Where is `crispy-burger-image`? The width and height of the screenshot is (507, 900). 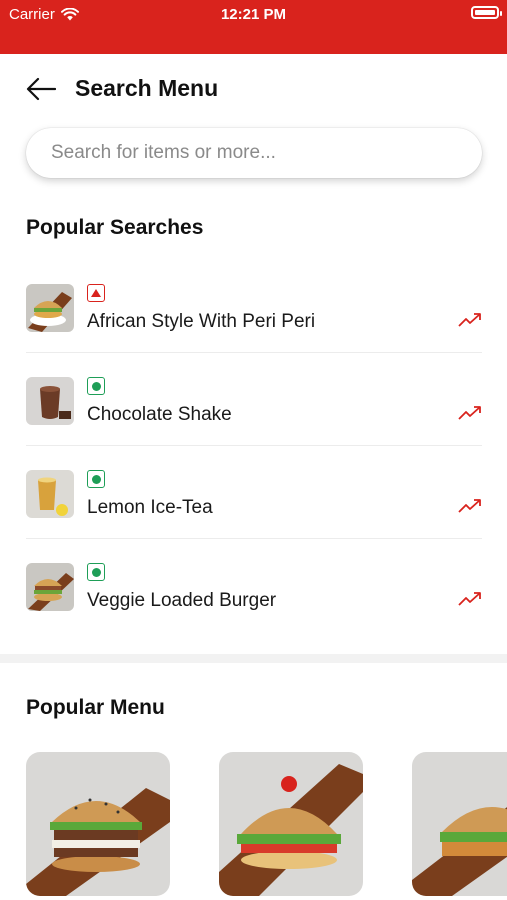
crispy-burger-image is located at coordinates (459, 824).